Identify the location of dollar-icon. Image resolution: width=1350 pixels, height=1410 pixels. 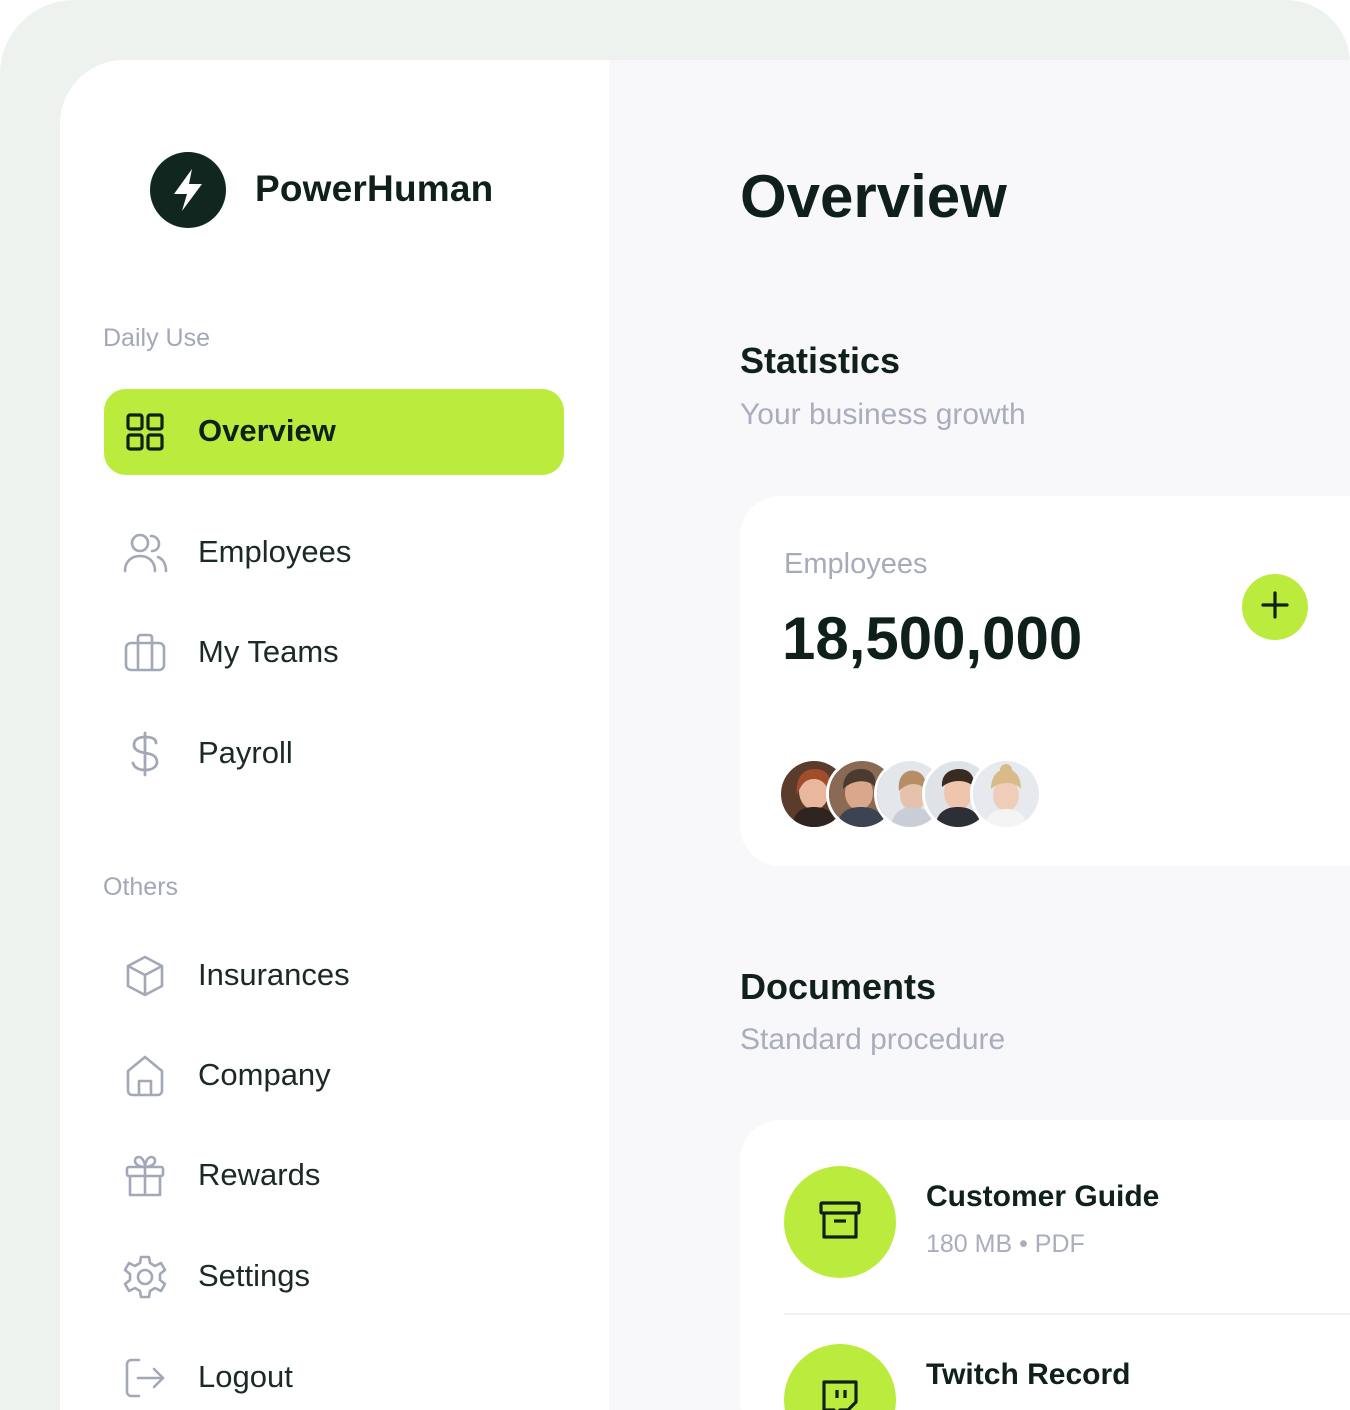
(145, 754).